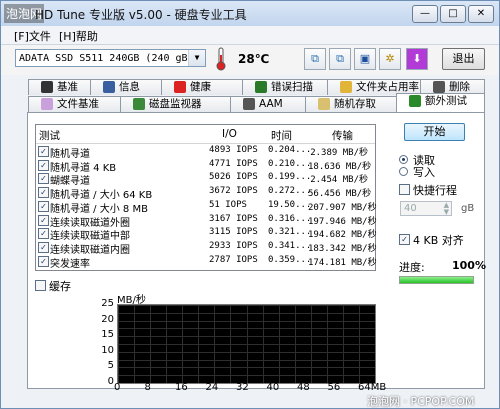 This screenshot has height=409, width=500. Describe the element at coordinates (205, 179) in the screenshot. I see `table-row: ✓ 蝴蝶寻道 5026 IOPS 0.199... 2.454 MB/秒` at that location.